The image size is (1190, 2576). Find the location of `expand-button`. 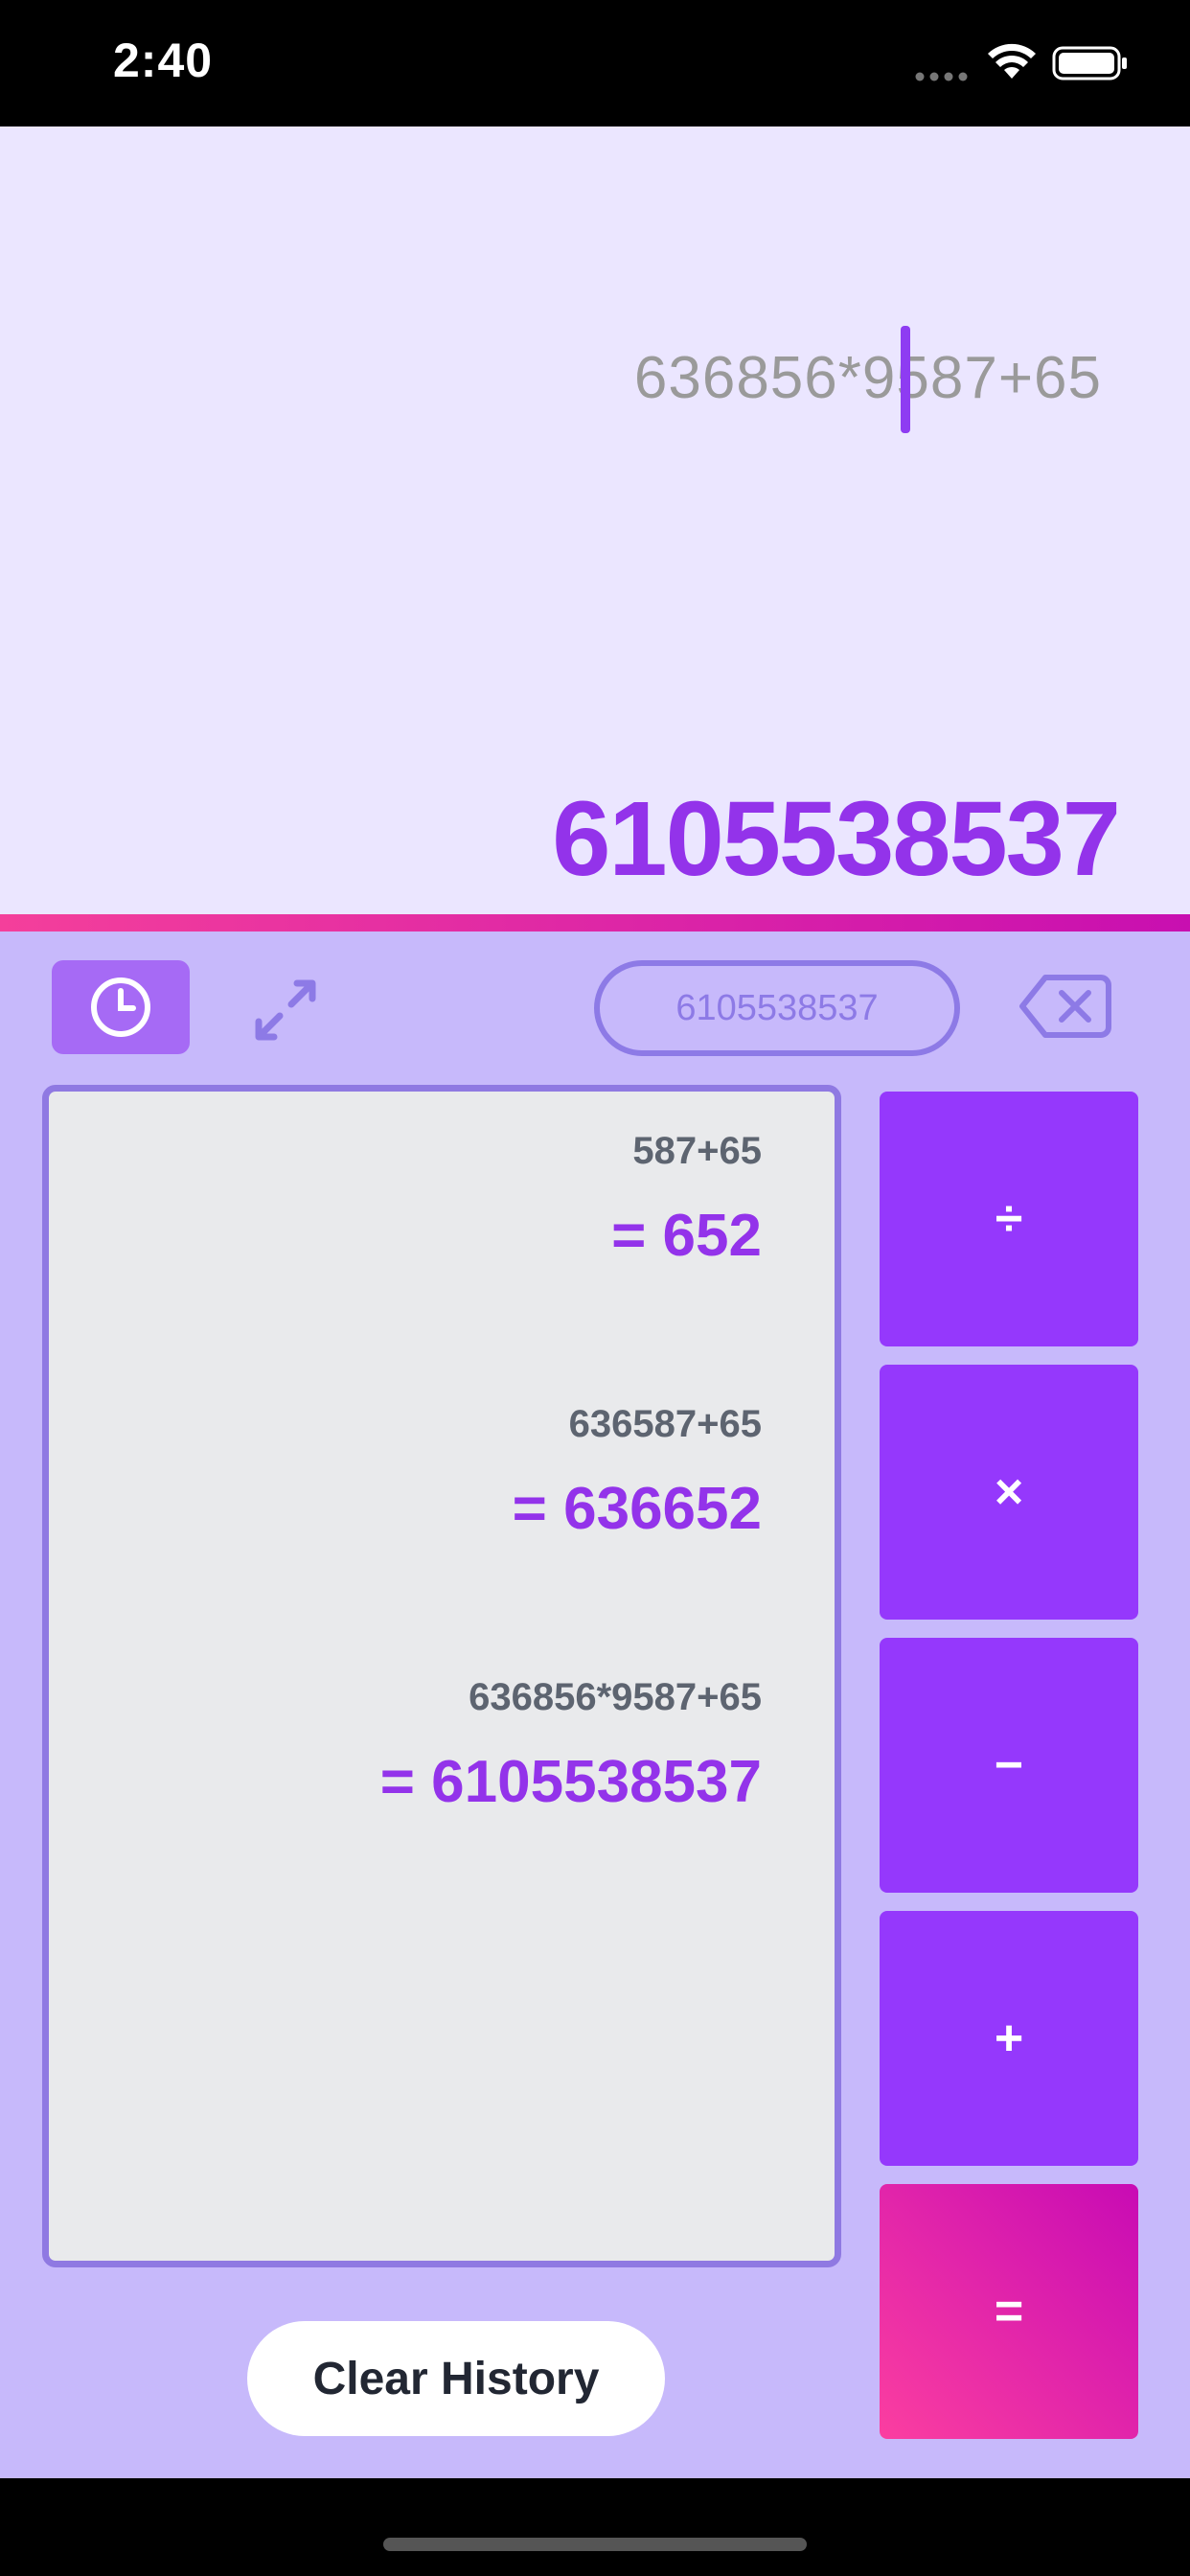

expand-button is located at coordinates (286, 1010).